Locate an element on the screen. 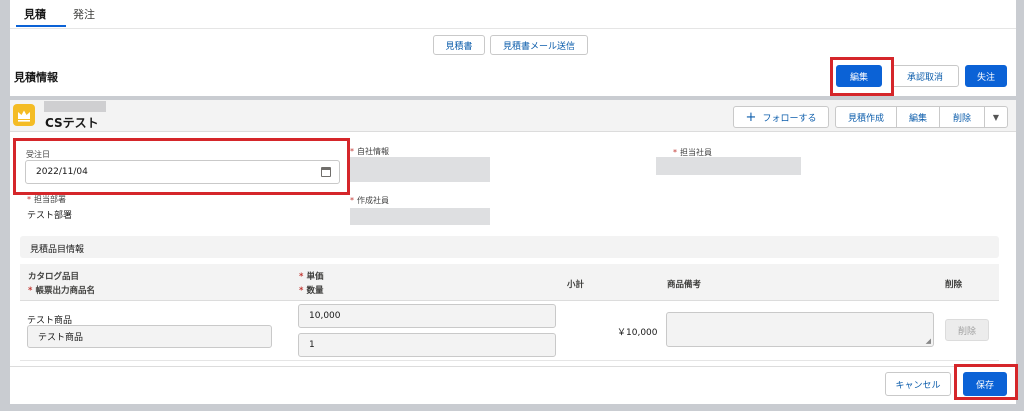  order-date-highlight is located at coordinates (181, 166).